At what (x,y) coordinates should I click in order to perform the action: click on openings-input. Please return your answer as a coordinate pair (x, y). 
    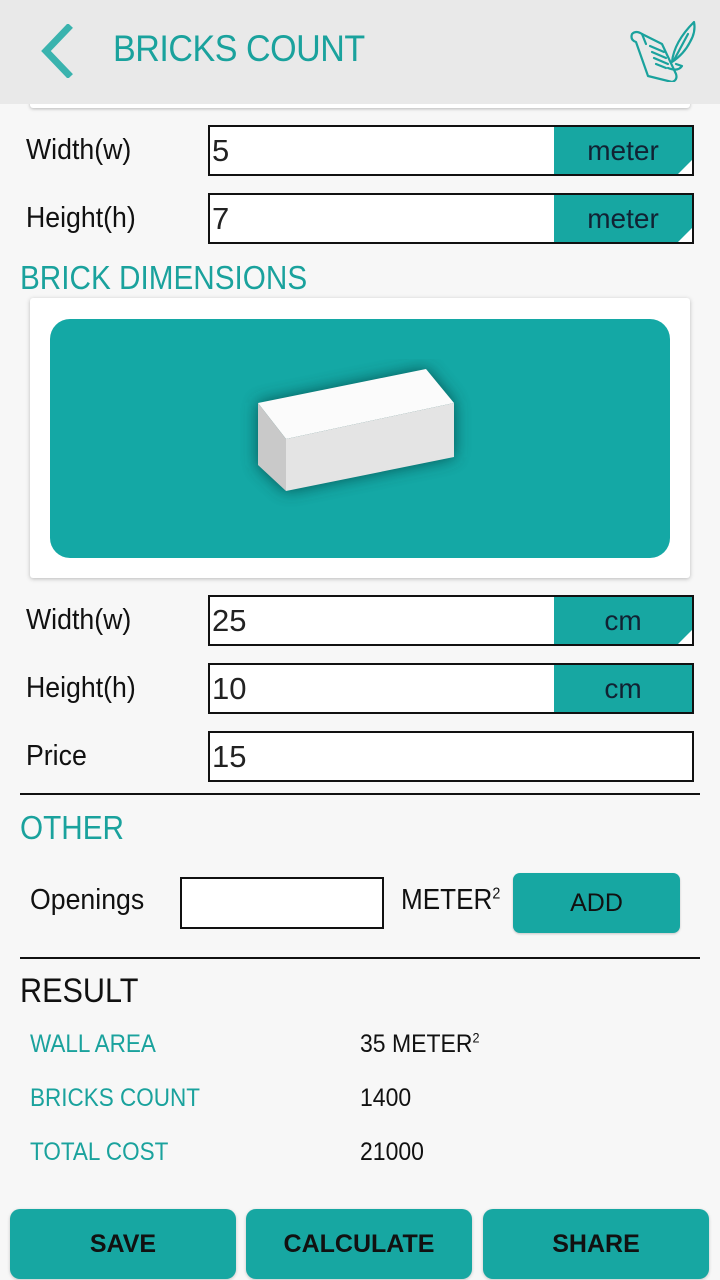
    Looking at the image, I should click on (282, 903).